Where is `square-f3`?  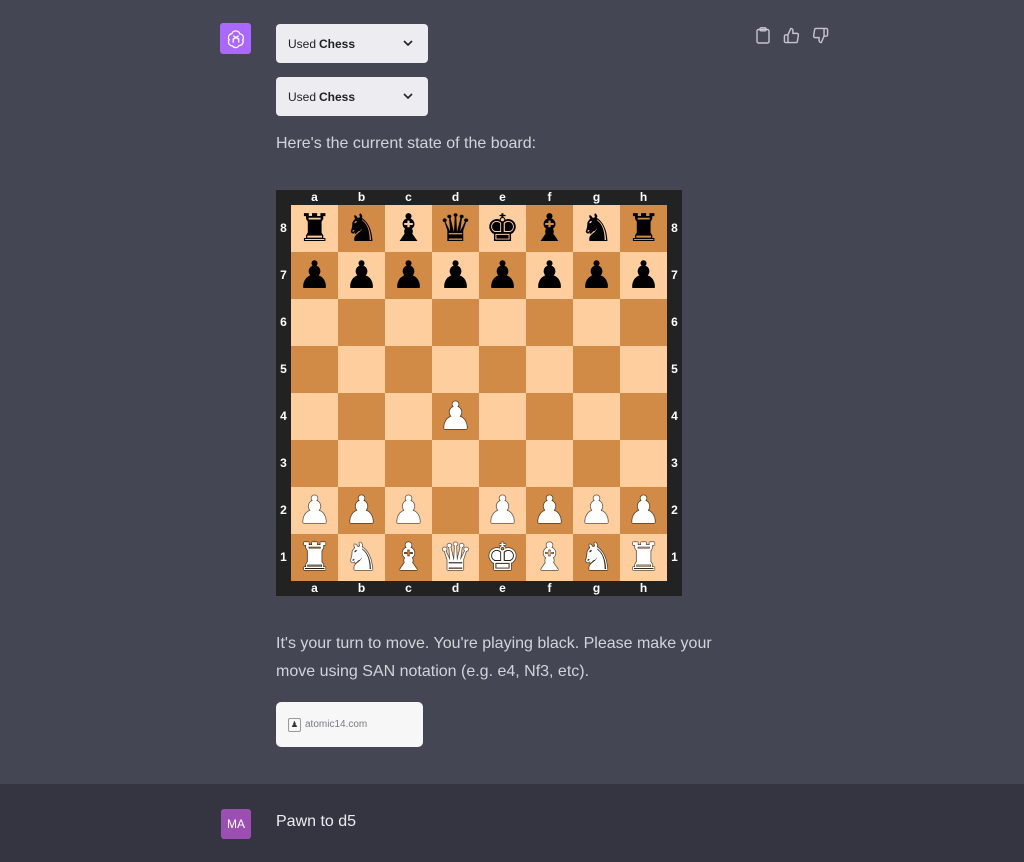 square-f3 is located at coordinates (549, 463).